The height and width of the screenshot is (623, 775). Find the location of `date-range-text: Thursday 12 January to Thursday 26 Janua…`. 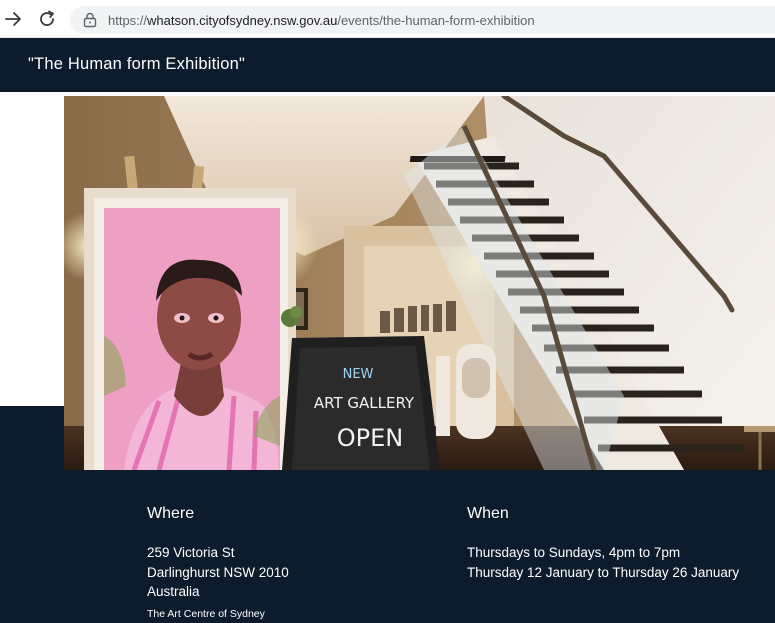

date-range-text: Thursday 12 January to Thursday 26 Janua… is located at coordinates (603, 572).